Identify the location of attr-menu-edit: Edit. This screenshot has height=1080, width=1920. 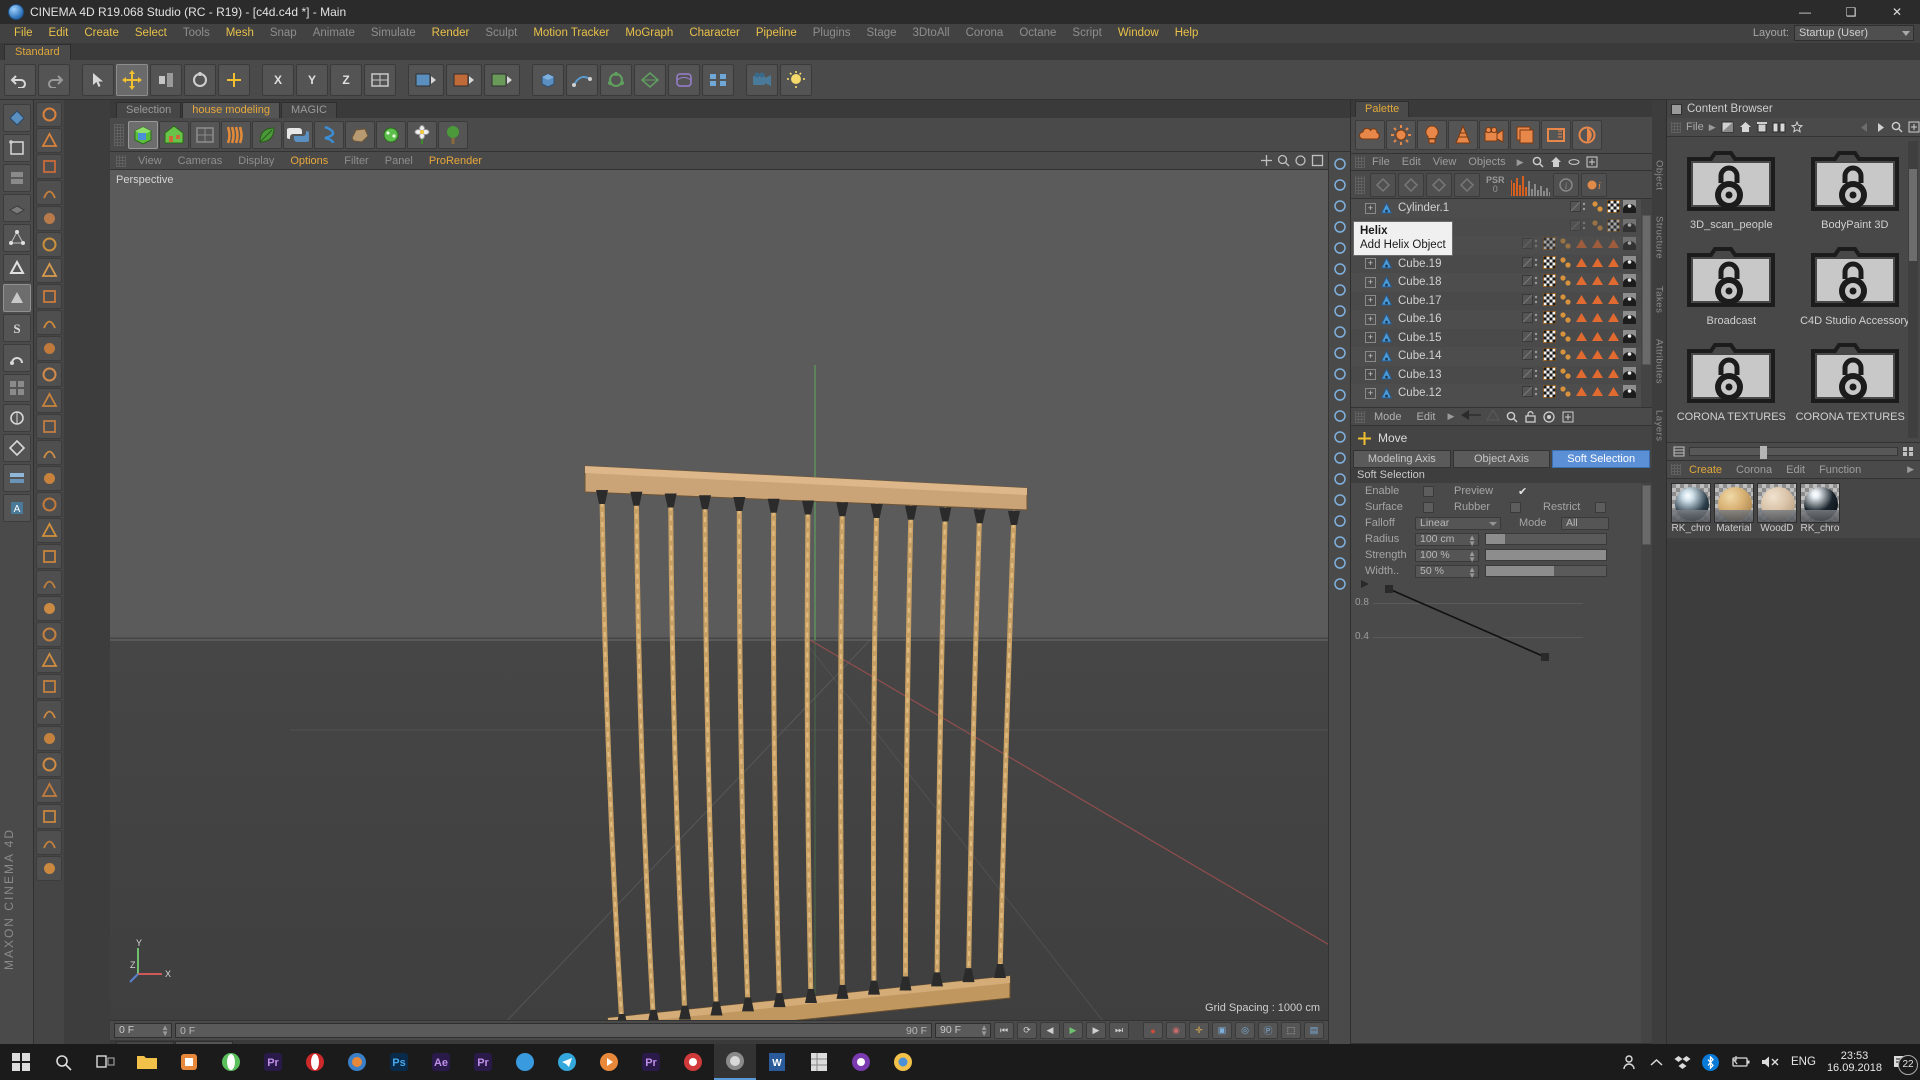
(1426, 417).